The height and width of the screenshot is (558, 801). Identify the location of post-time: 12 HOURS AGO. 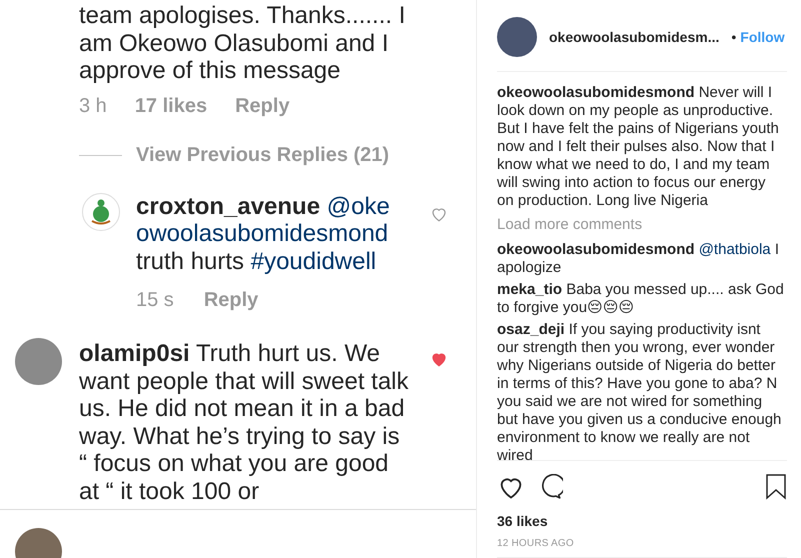
(642, 548).